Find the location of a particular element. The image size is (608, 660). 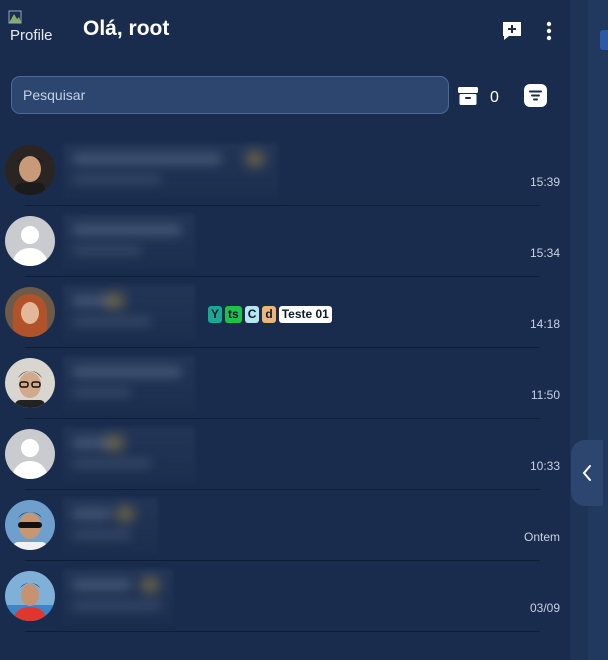

greeting-title: Olá, root is located at coordinates (126, 28).